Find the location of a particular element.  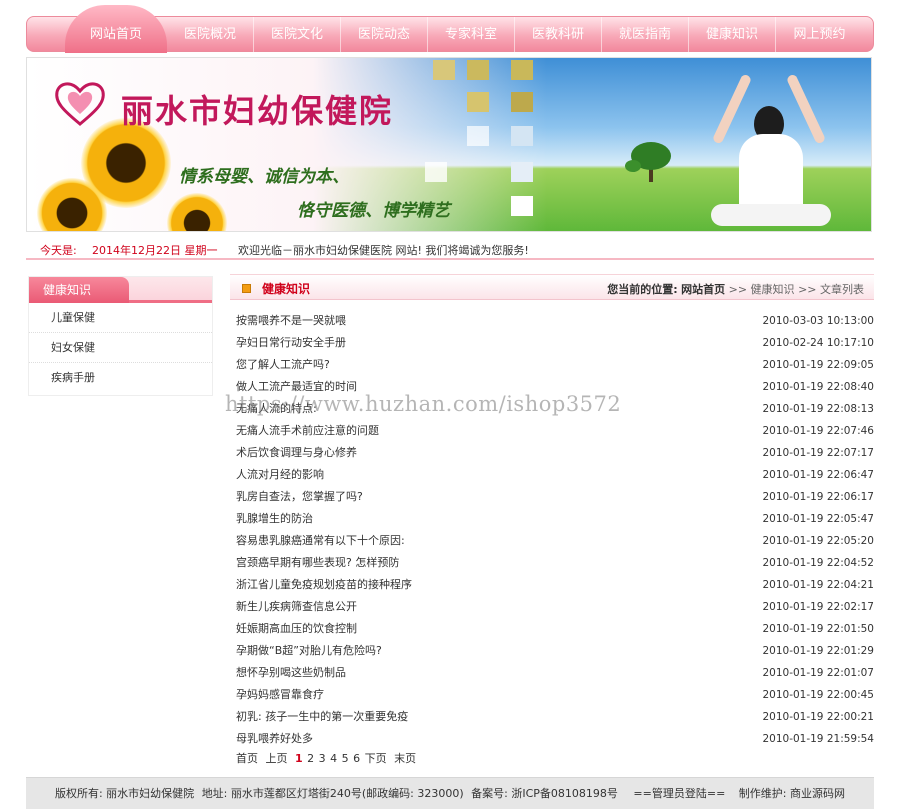

article-date: 2010-01-19 22:07:46 is located at coordinates (818, 431).